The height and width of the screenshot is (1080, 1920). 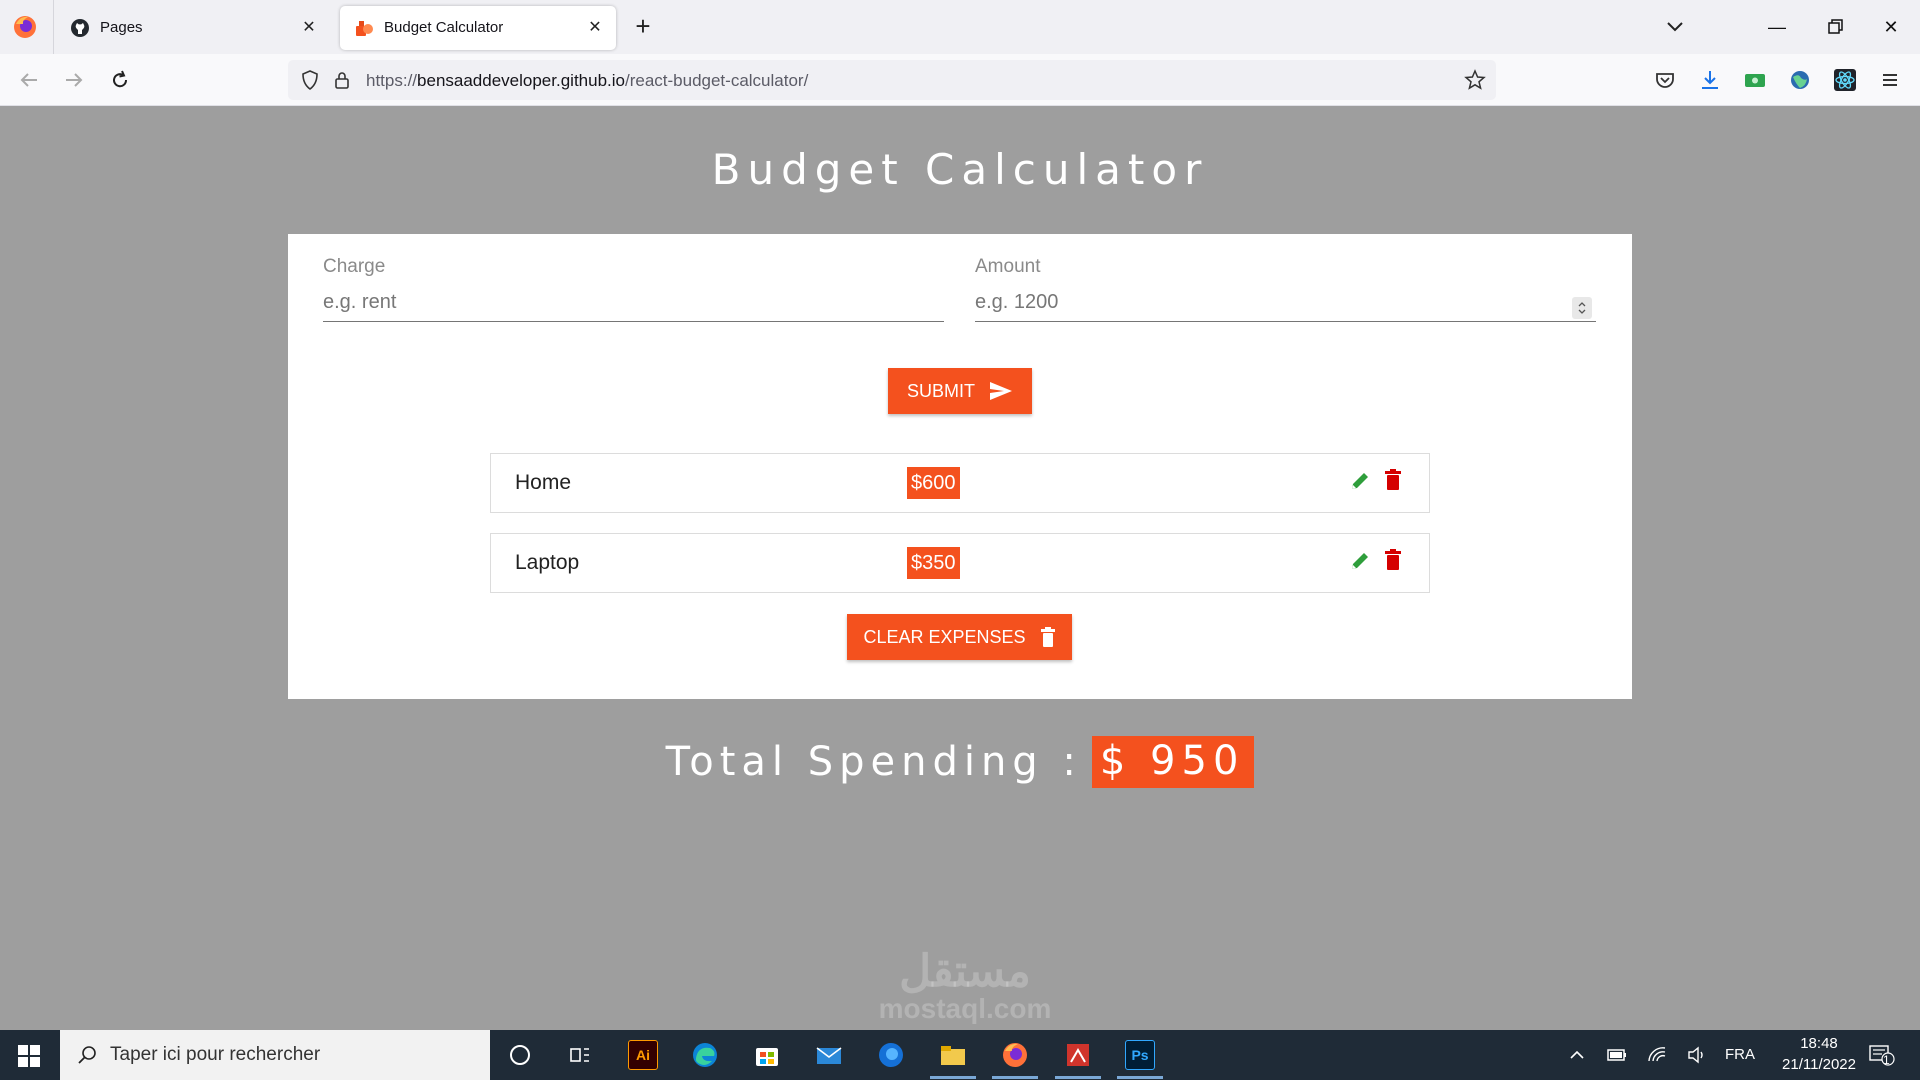 I want to click on url-host: bensaaddeveloper.github.io, so click(x=521, y=80).